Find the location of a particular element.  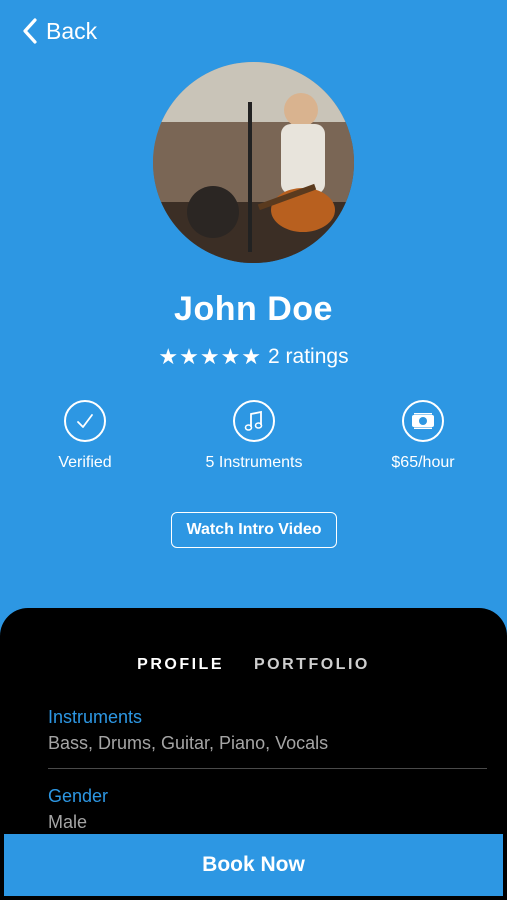

rating-row: ★★★★★ 2 ratings is located at coordinates (253, 357).